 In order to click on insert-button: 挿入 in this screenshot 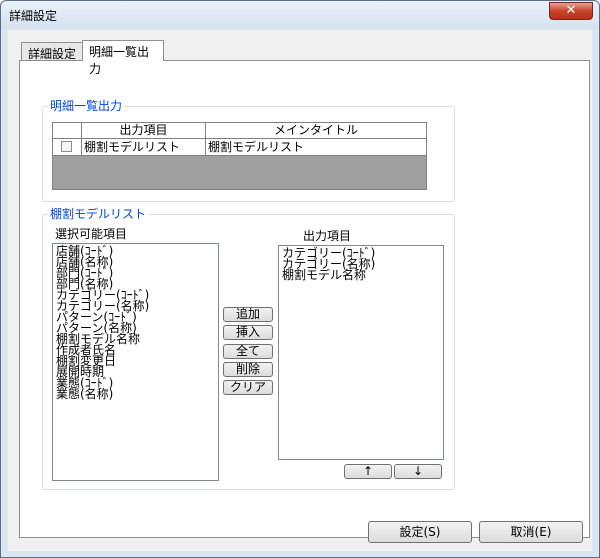, I will do `click(248, 332)`.